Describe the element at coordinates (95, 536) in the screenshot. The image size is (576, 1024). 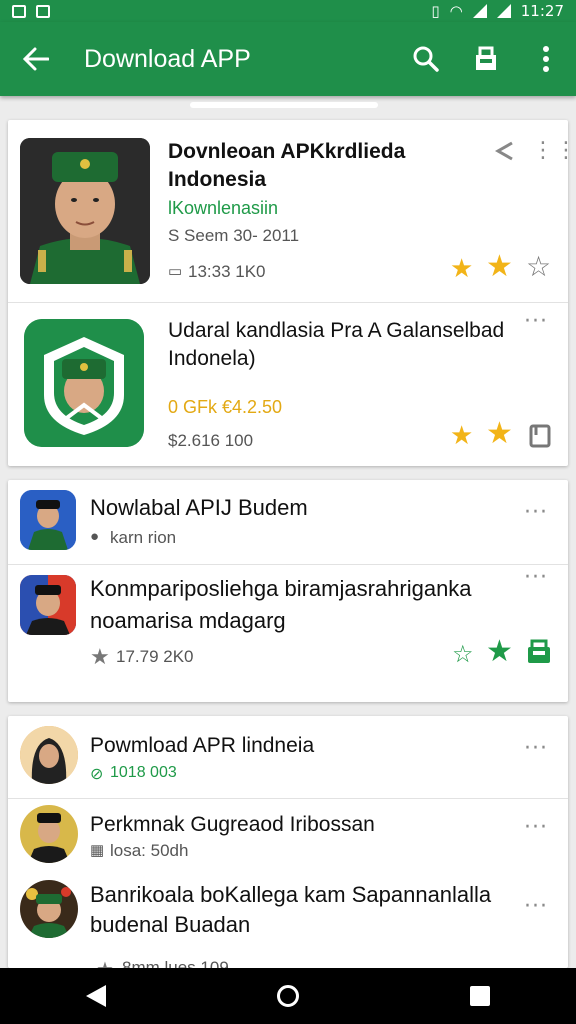
I see `location-icon: ●` at that location.